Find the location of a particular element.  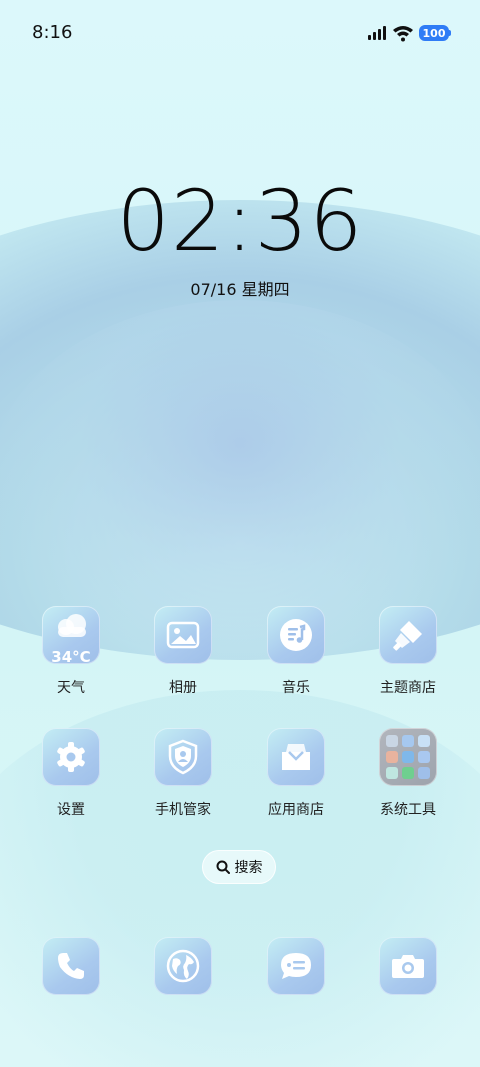

battery-tip is located at coordinates (449, 33).